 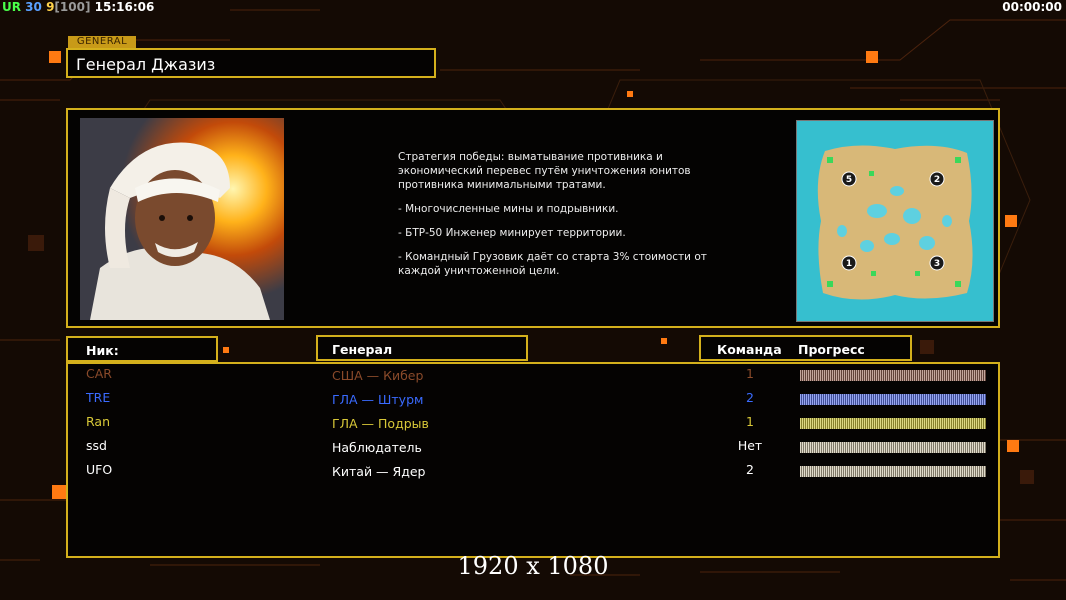 I want to click on player-row: UFO Китай — Ядер 2, so click(x=533, y=473).